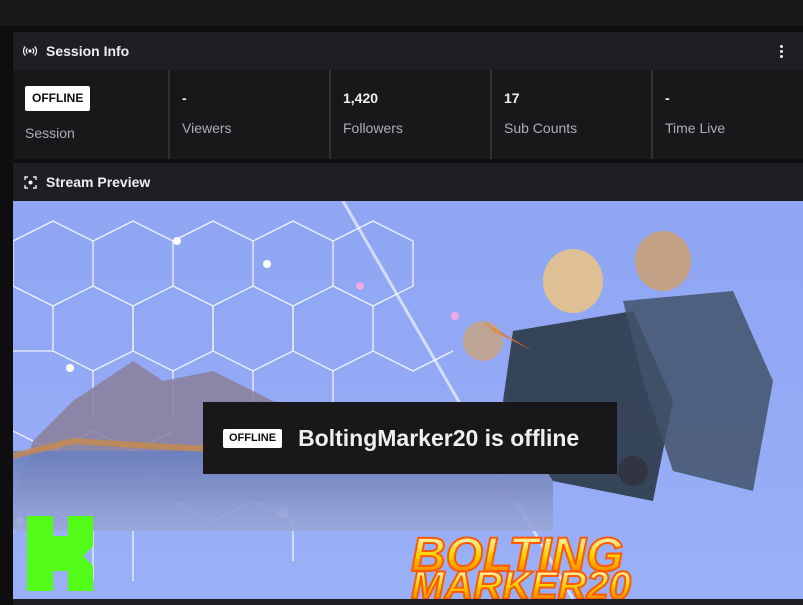  I want to click on stat-sub-counts: 17 Sub Counts, so click(572, 114).